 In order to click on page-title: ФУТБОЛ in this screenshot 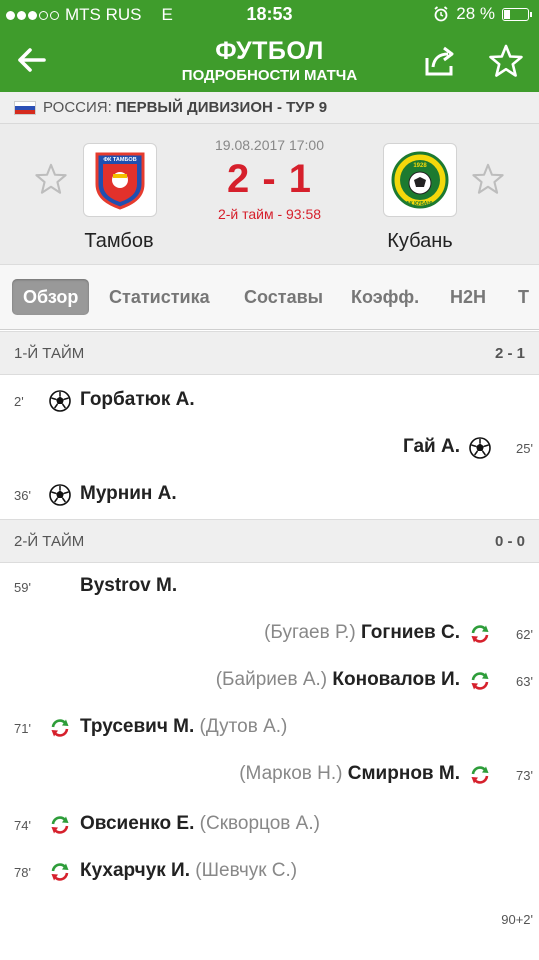, I will do `click(269, 51)`.